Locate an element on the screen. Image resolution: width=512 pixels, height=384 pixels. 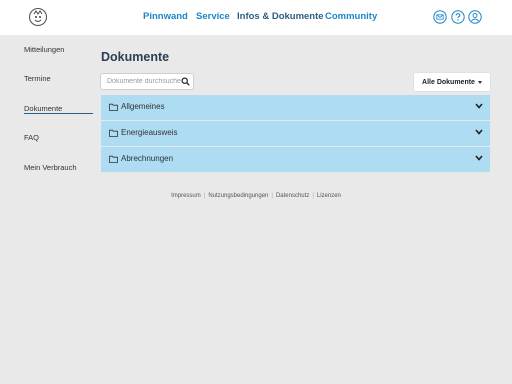
filter-dropdown-button: Alle Dokumente is located at coordinates (452, 82).